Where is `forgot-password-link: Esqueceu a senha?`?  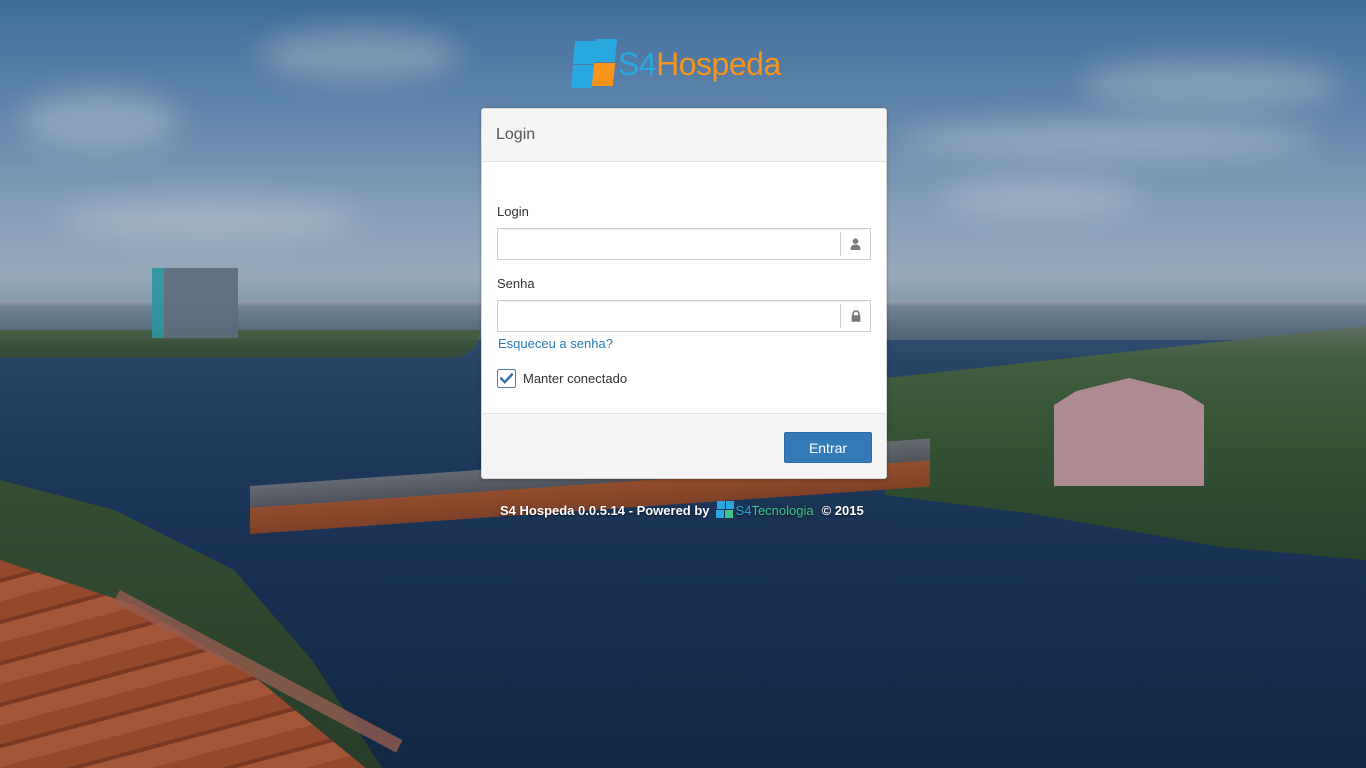 forgot-password-link: Esqueceu a senha? is located at coordinates (555, 343).